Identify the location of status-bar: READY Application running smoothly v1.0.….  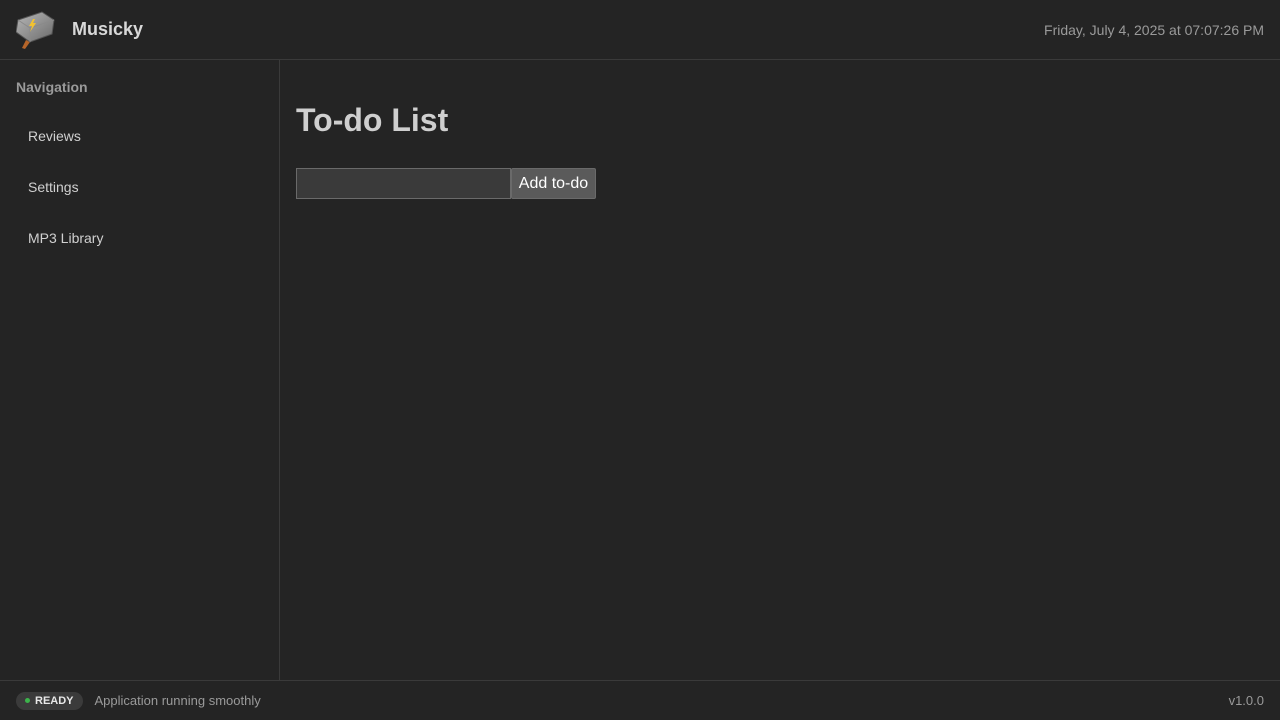
(640, 700).